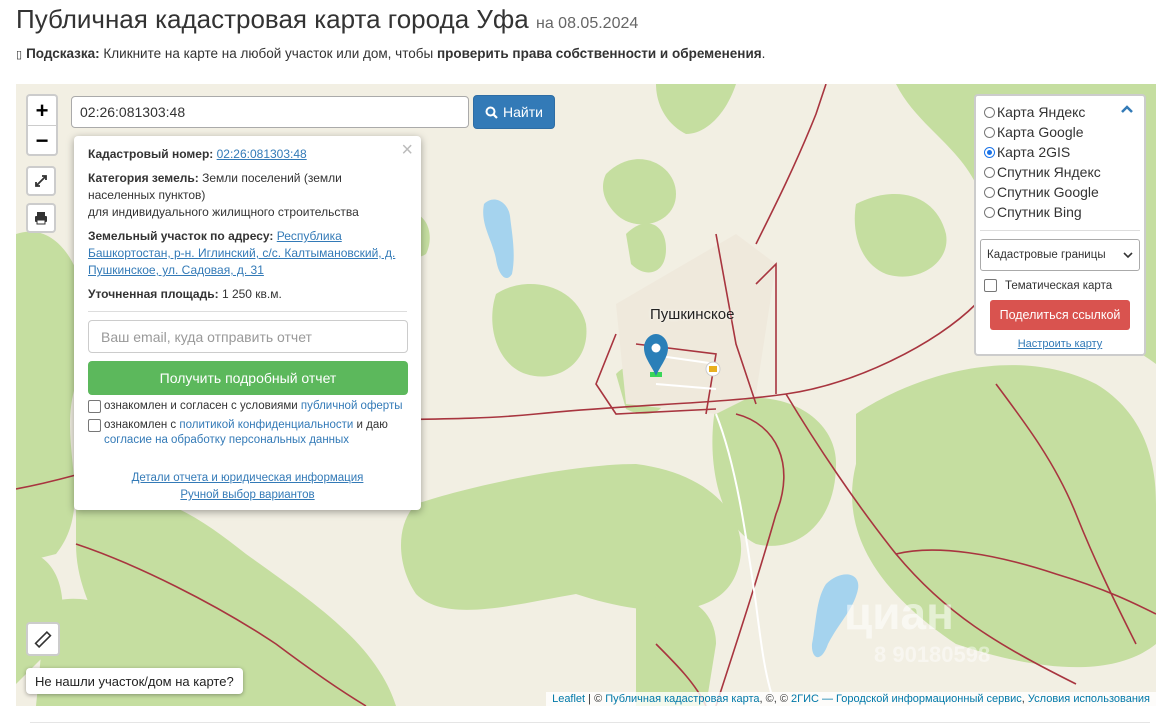  Describe the element at coordinates (143, 178) in the screenshot. I see `category-label: Категория земель:` at that location.